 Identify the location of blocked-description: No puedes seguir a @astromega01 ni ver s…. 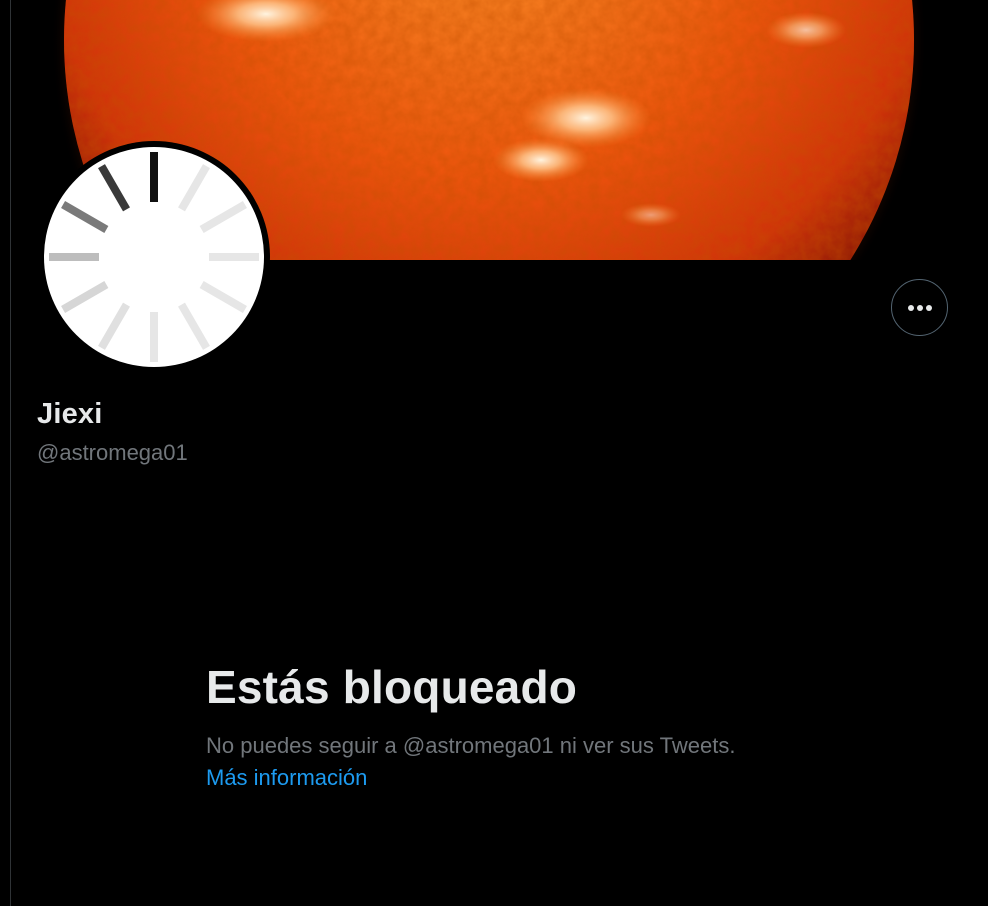
(471, 745).